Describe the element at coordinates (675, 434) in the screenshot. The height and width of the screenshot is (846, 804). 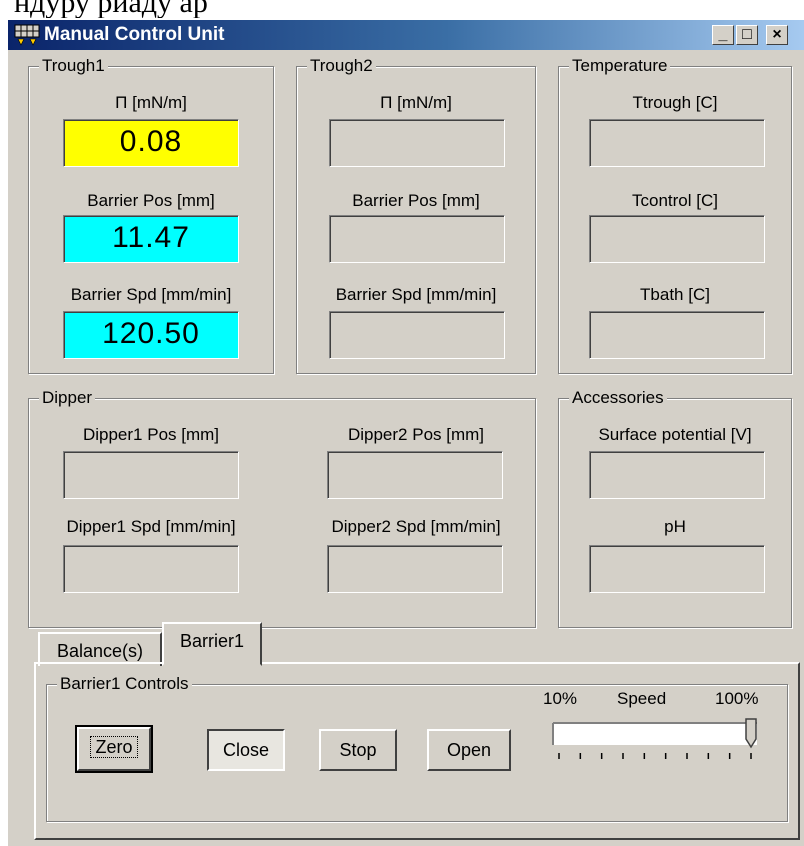
I see `surface-potential-label: Surface potential [V]` at that location.